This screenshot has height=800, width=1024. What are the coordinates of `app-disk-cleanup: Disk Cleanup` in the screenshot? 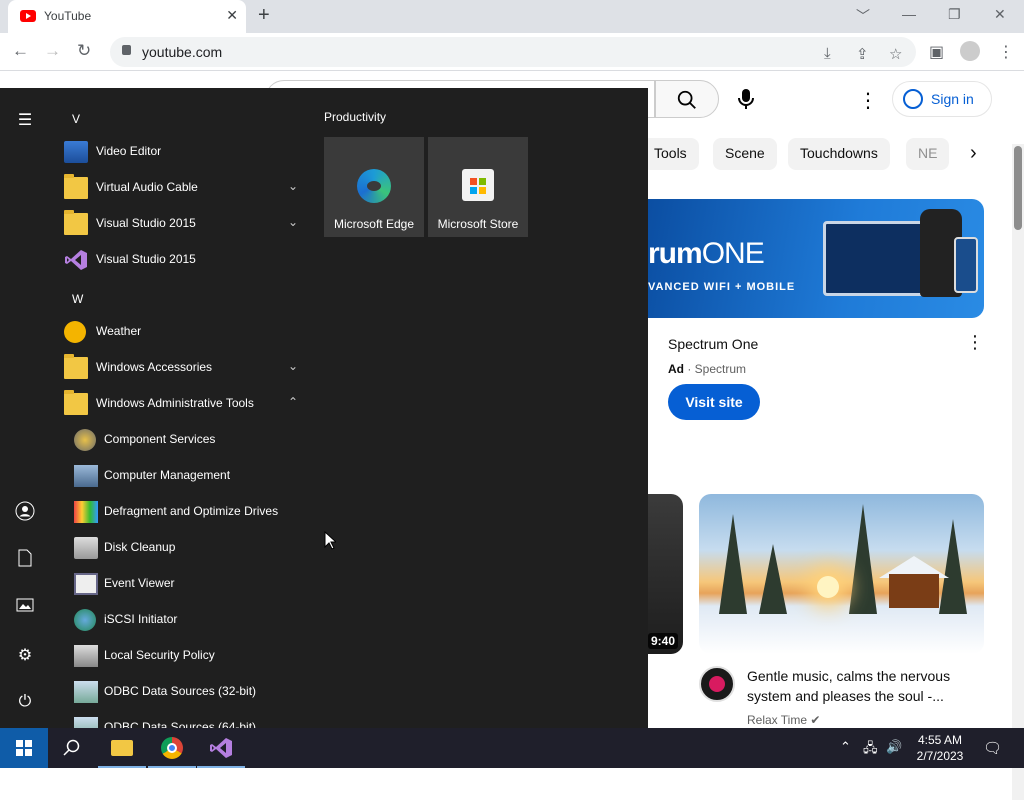 It's located at (185, 548).